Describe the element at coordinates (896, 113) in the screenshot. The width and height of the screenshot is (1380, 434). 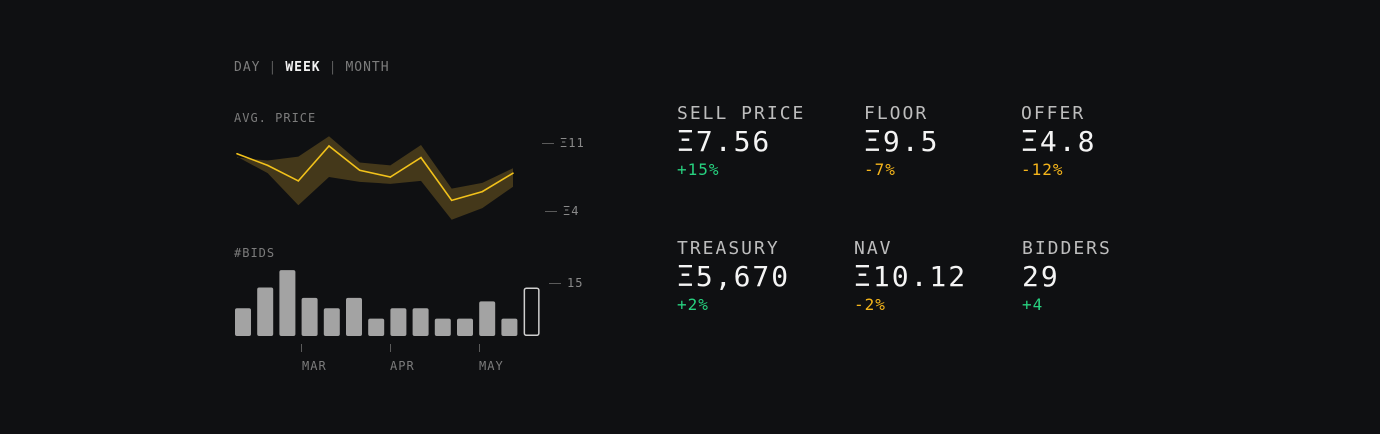
I see `stat-label: FLOOR` at that location.